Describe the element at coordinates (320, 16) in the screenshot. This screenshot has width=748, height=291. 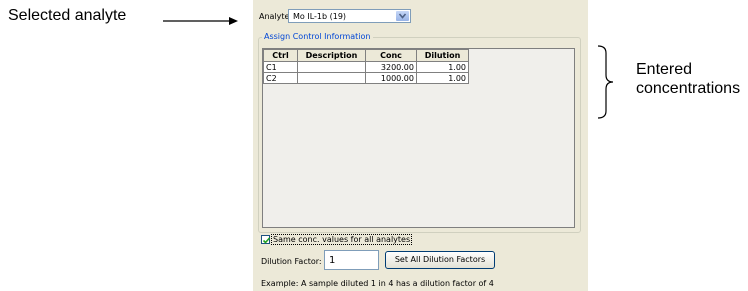
I see `analyte-selected-value: Mo IL-1b (19)` at that location.